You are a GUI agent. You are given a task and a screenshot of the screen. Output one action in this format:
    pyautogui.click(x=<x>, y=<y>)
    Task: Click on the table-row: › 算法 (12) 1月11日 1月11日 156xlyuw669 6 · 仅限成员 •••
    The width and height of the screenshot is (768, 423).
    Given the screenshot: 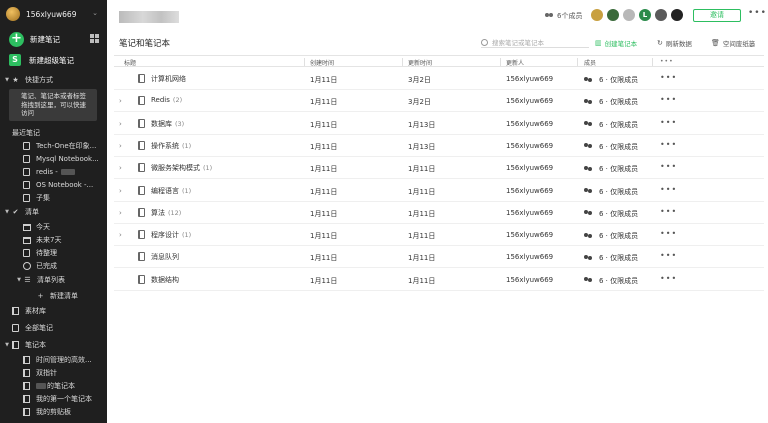 What is the action you would take?
    pyautogui.click(x=439, y=213)
    